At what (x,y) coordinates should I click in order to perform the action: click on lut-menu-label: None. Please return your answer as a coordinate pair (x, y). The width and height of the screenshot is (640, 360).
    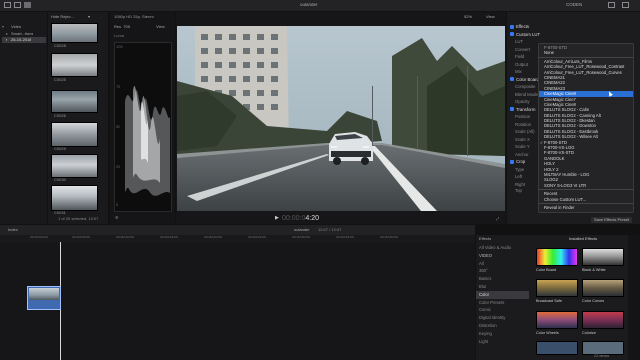
    Looking at the image, I should click on (549, 53).